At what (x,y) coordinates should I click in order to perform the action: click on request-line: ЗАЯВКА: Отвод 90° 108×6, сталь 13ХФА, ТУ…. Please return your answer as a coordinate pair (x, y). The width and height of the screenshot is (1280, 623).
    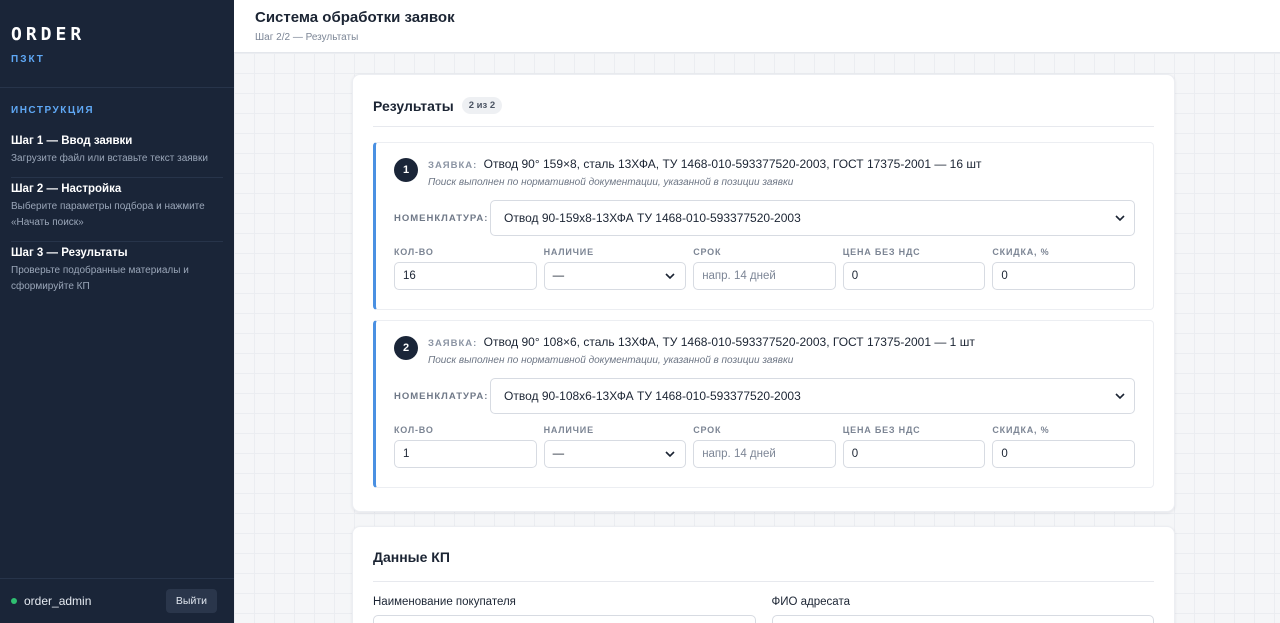
    Looking at the image, I should click on (701, 342).